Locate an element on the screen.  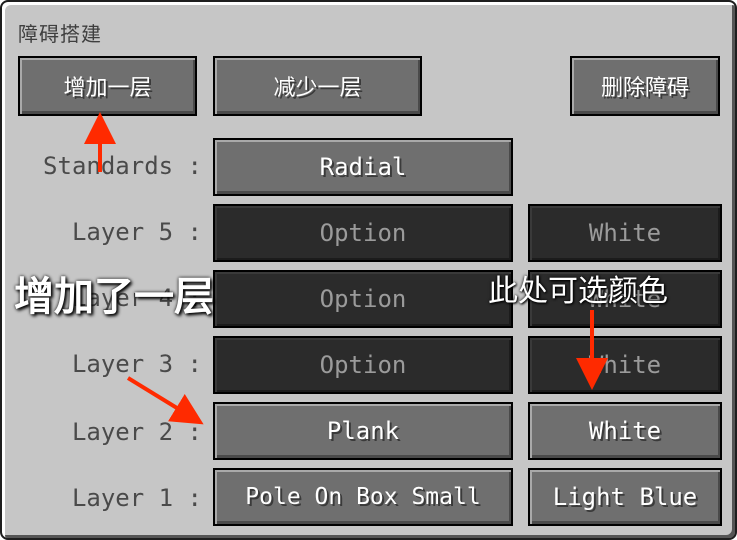
layer1-color-select: Light Blue is located at coordinates (625, 497).